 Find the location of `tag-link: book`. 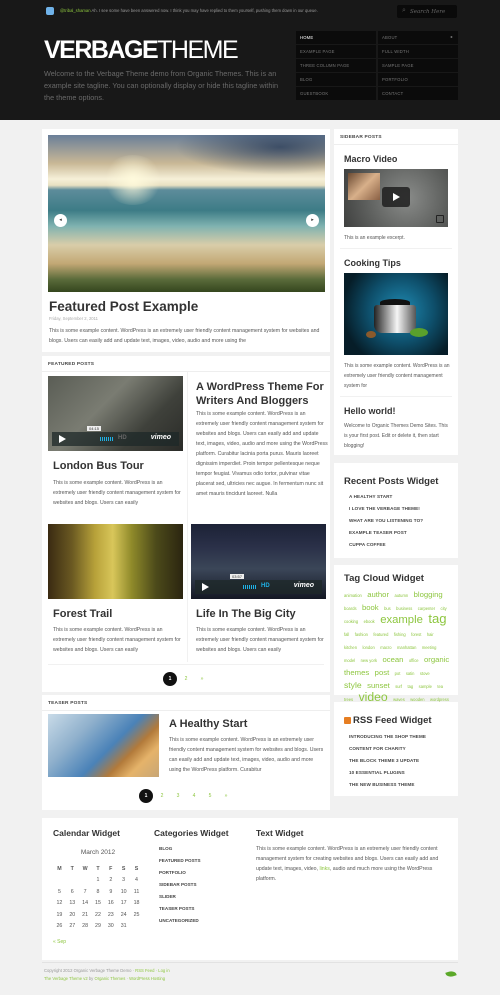

tag-link: book is located at coordinates (370, 607).